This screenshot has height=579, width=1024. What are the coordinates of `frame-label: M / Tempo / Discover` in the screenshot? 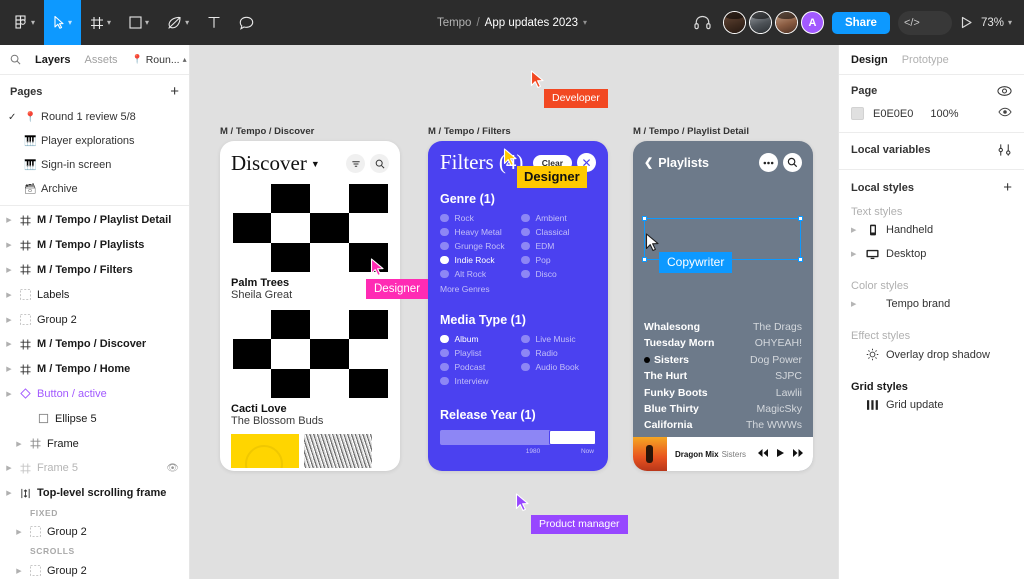 It's located at (310, 131).